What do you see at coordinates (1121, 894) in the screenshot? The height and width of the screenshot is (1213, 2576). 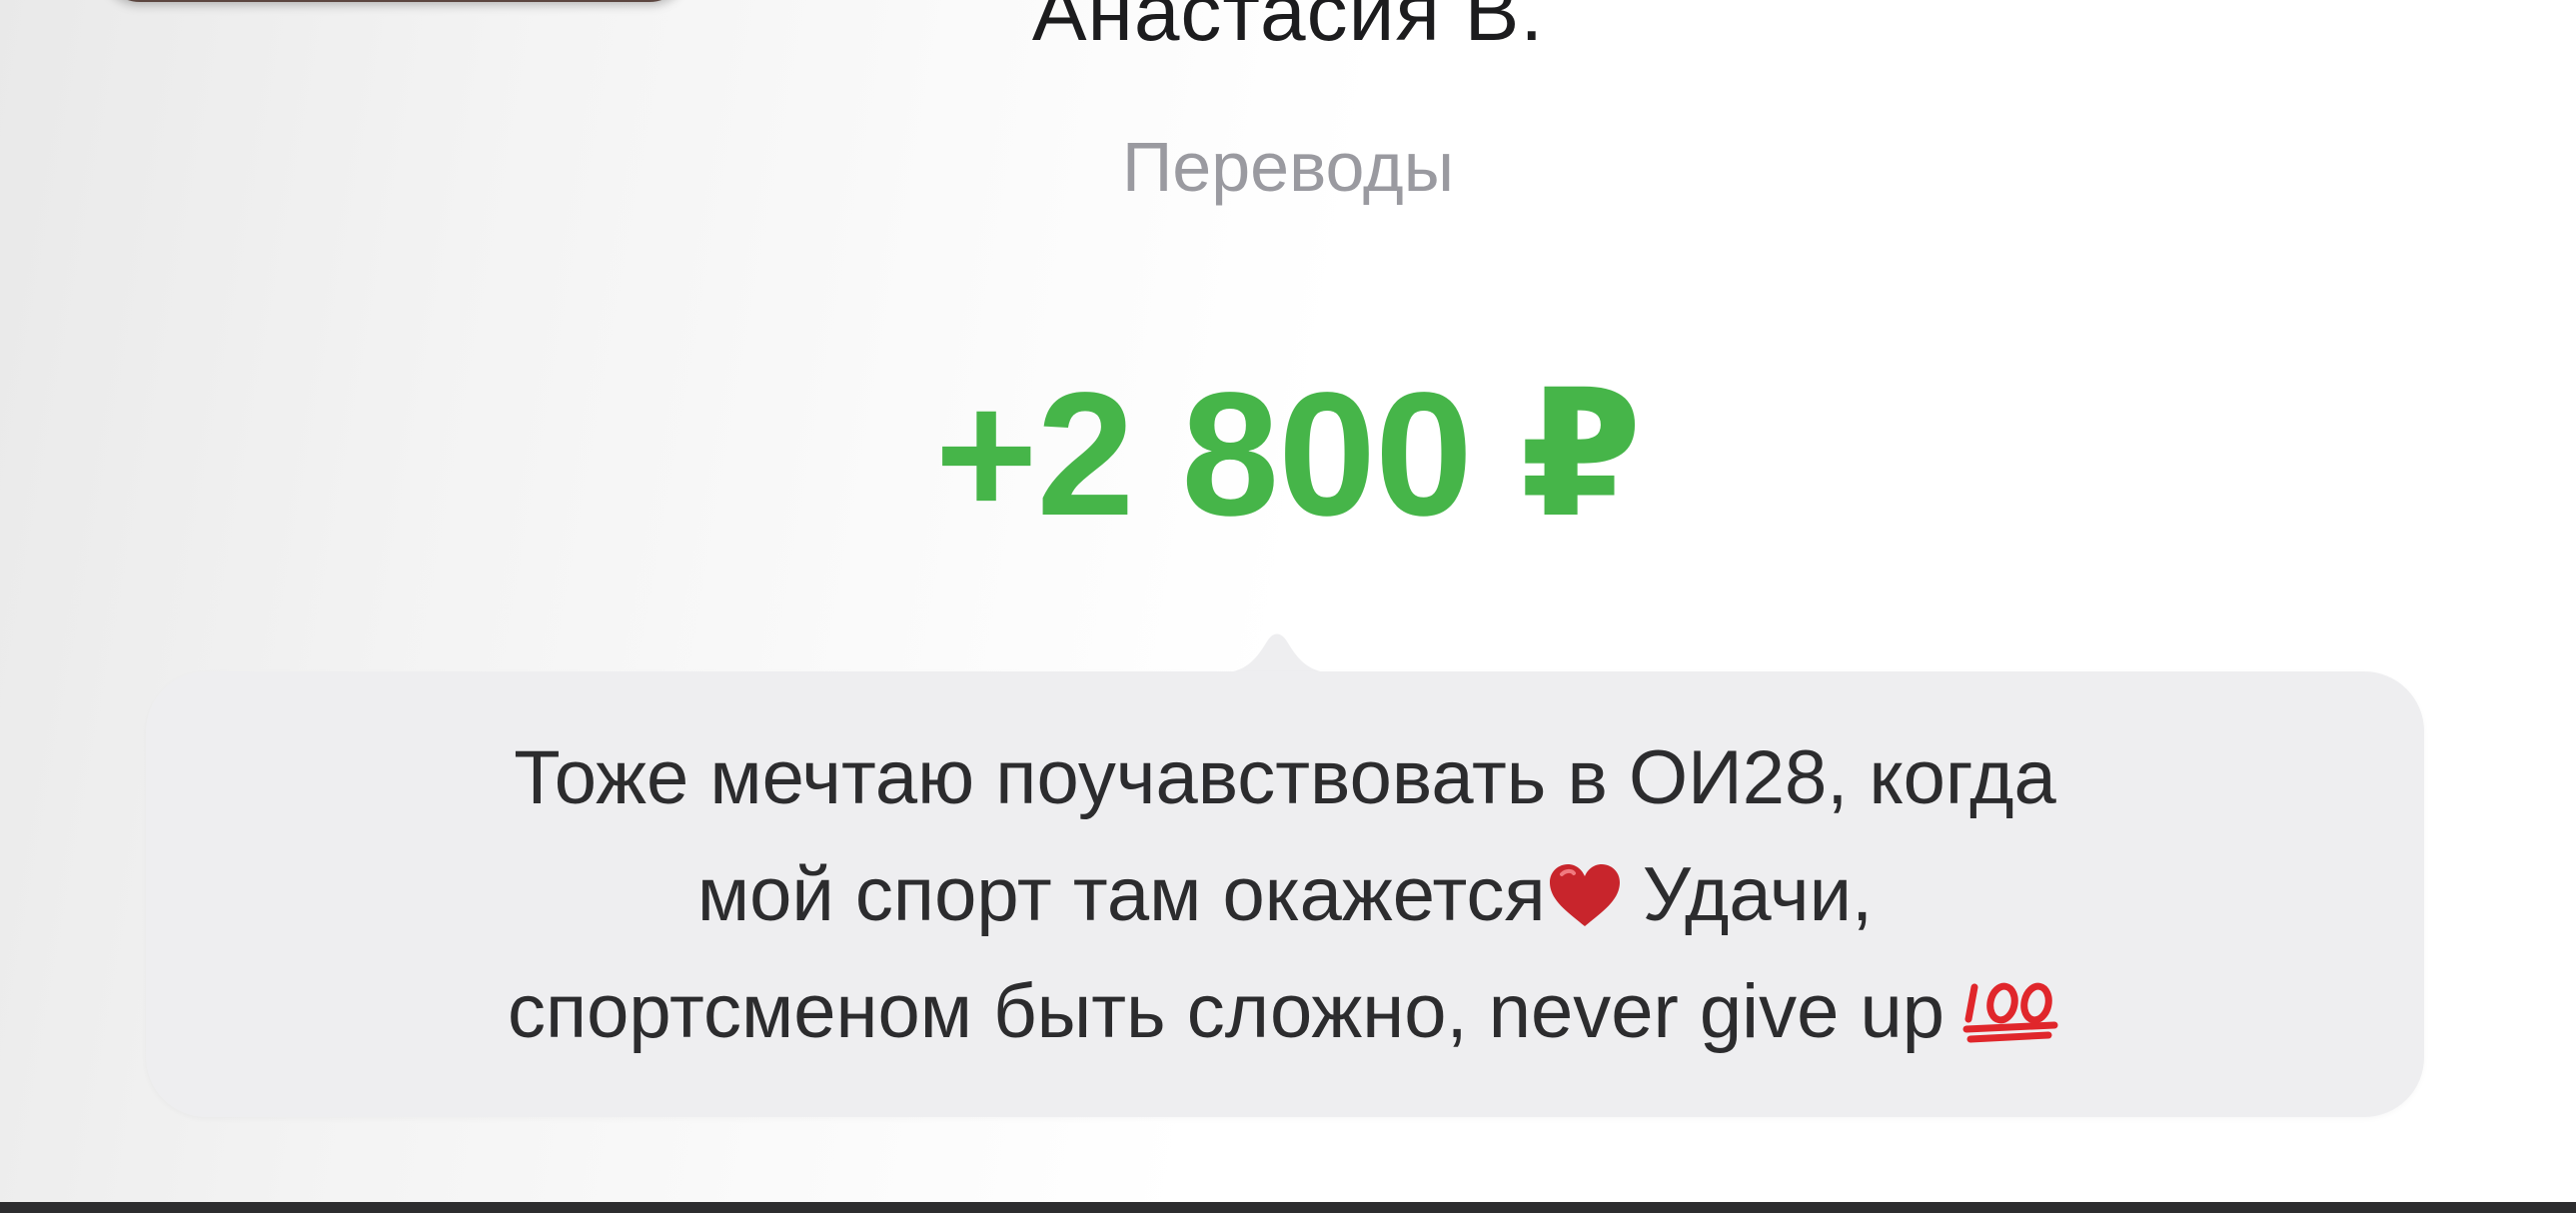 I see `message-line-2-text: мой спорт там окажется` at bounding box center [1121, 894].